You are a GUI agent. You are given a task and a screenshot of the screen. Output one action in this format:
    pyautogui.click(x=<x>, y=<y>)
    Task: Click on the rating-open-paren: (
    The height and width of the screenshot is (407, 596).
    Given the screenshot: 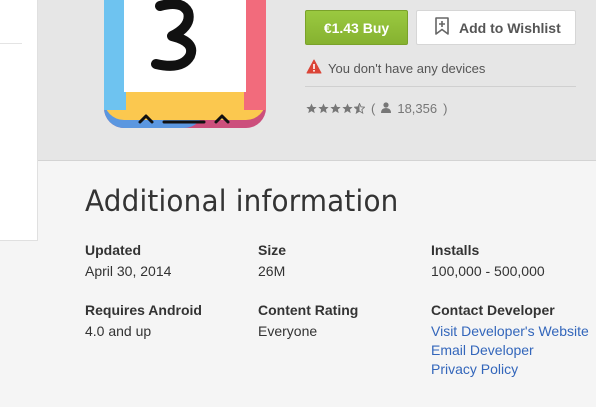 What is the action you would take?
    pyautogui.click(x=373, y=108)
    